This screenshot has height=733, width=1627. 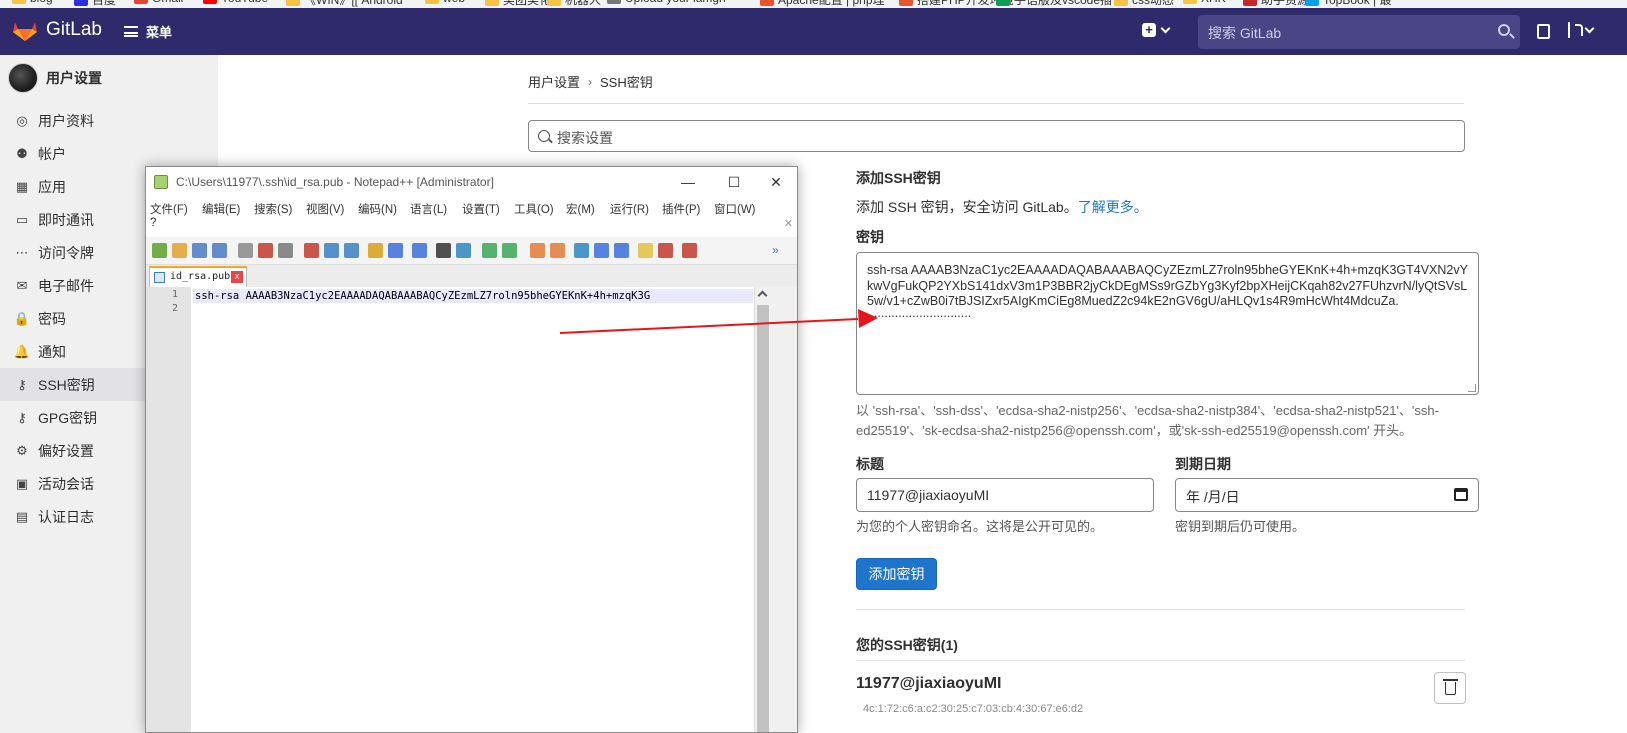 What do you see at coordinates (775, 182) in the screenshot?
I see `close-button: ✕` at bounding box center [775, 182].